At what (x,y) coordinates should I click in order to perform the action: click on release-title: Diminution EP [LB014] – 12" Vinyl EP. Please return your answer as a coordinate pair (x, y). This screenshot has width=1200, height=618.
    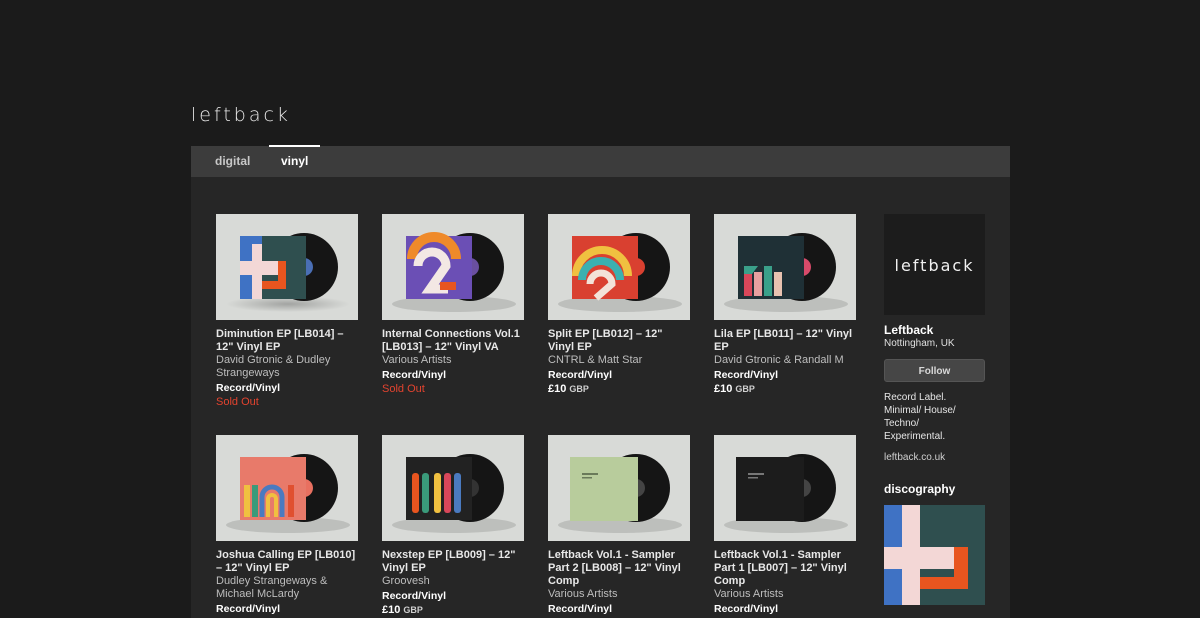
    Looking at the image, I should click on (287, 341).